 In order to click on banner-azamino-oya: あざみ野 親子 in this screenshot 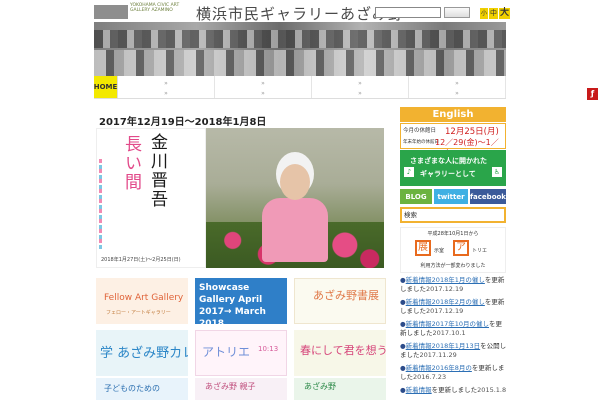, I will do `click(241, 389)`.